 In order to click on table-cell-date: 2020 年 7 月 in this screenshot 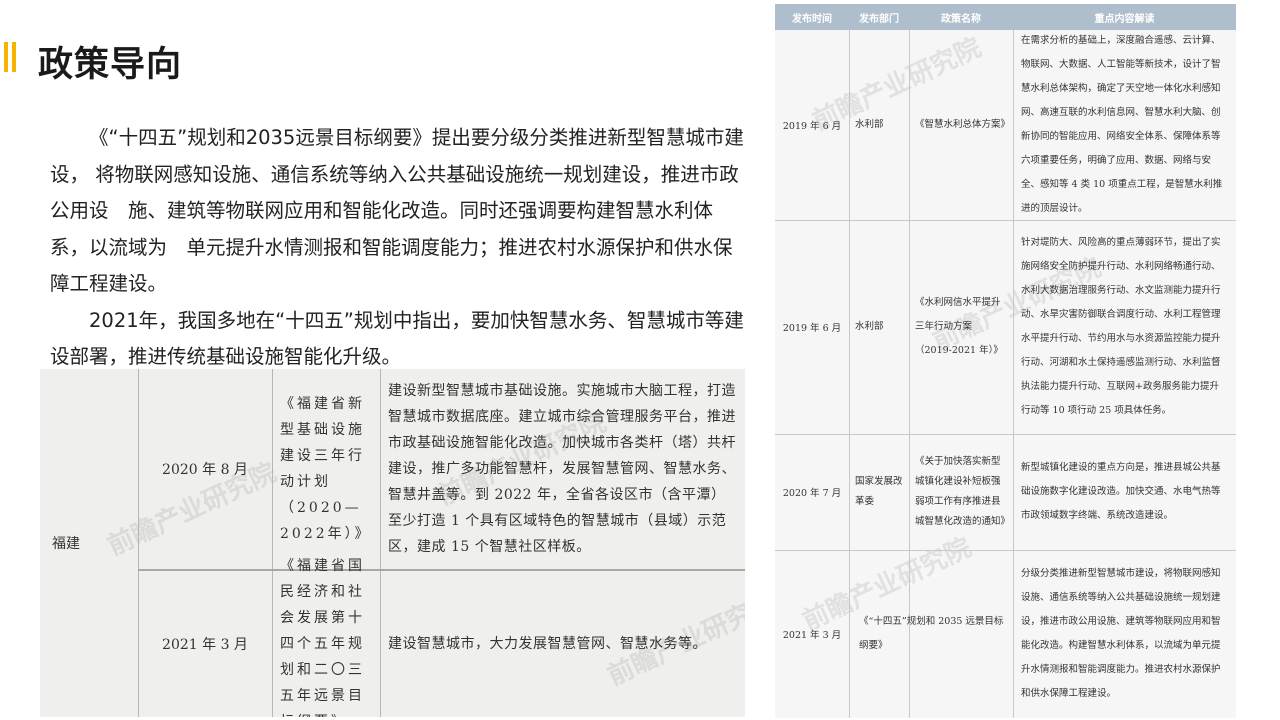, I will do `click(812, 493)`.